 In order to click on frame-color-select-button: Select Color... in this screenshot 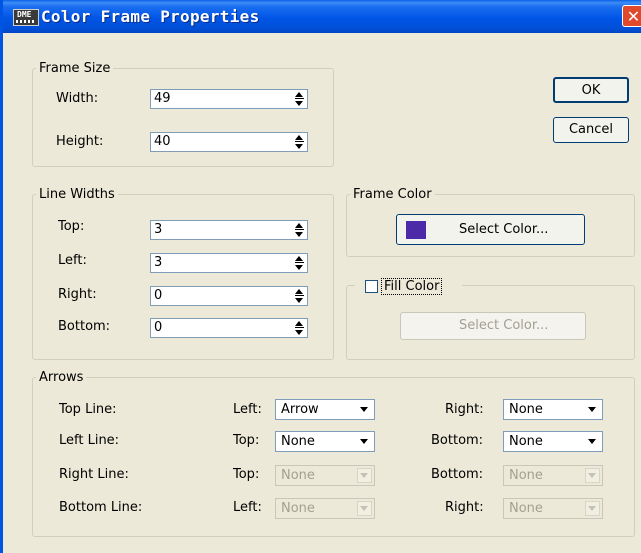, I will do `click(490, 229)`.